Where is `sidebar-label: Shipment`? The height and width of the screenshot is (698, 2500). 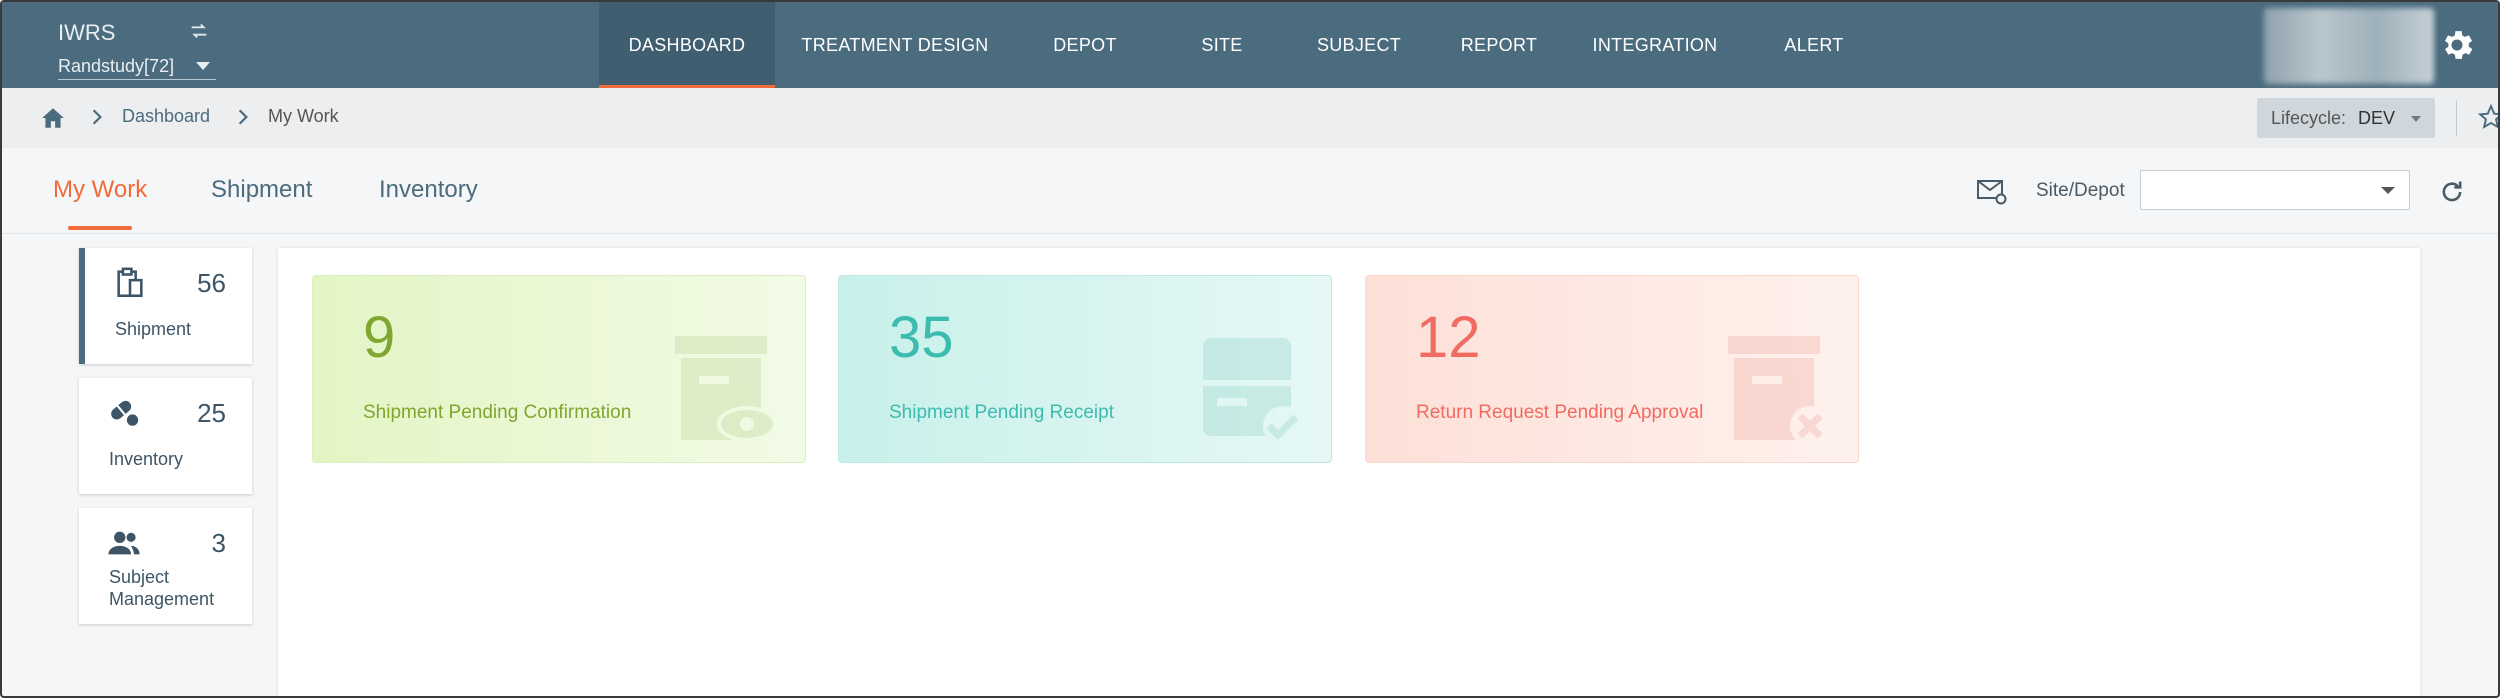
sidebar-label: Shipment is located at coordinates (153, 329).